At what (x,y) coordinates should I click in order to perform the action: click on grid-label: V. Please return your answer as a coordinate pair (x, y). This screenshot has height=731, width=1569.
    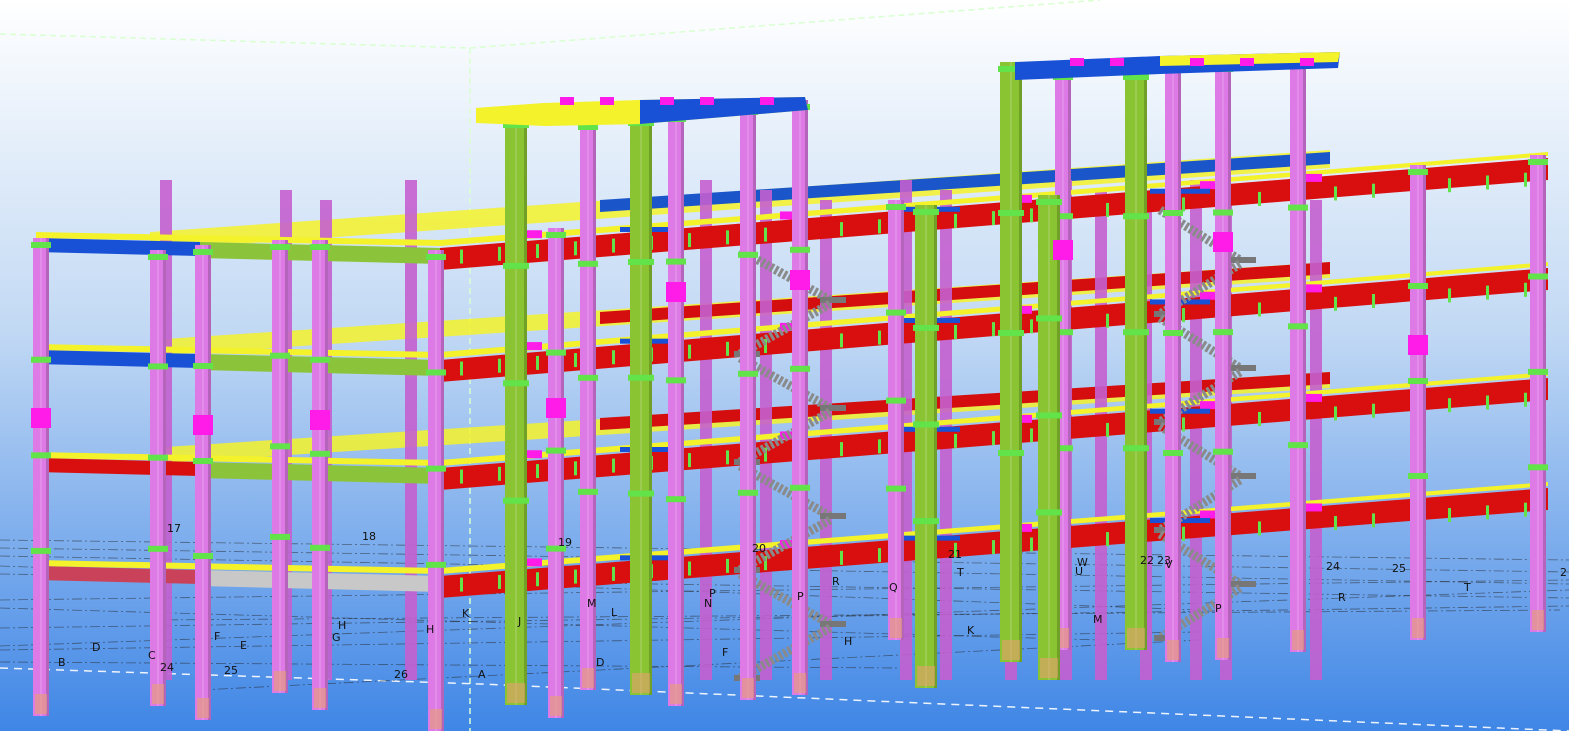
    Looking at the image, I should click on (1169, 564).